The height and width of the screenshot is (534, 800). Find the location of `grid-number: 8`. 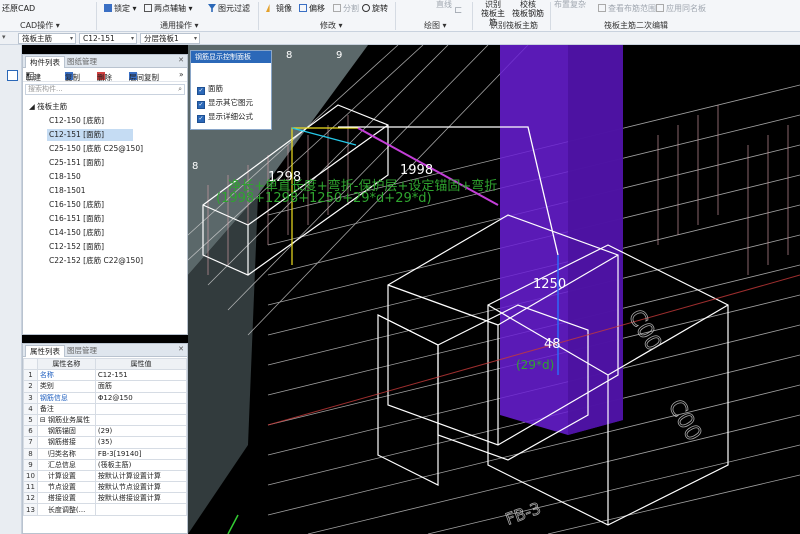

grid-number: 8 is located at coordinates (195, 166).